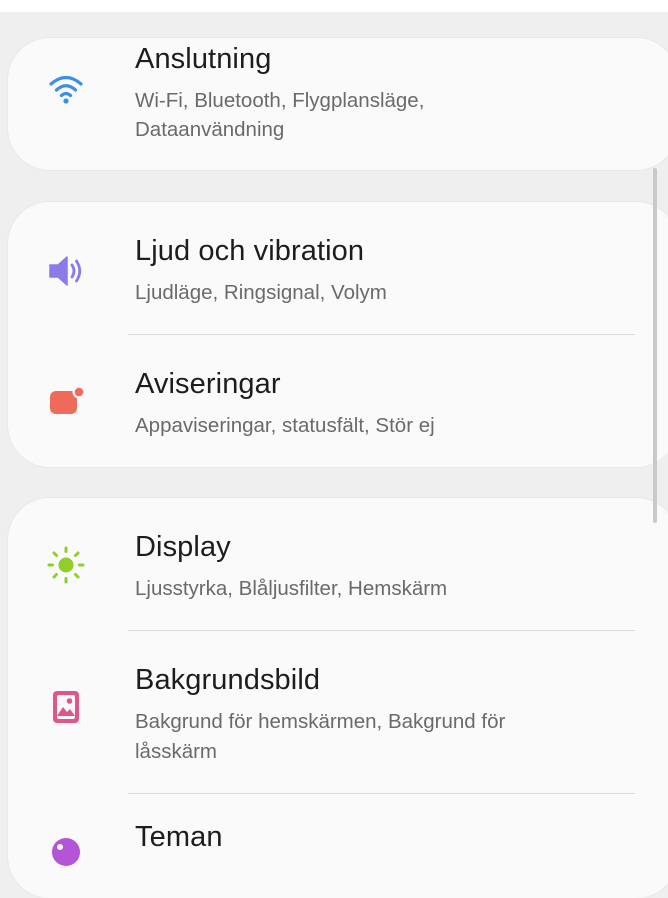 The image size is (668, 898). What do you see at coordinates (176, 751) in the screenshot?
I see `settings-item-subtitle: låsskärm` at bounding box center [176, 751].